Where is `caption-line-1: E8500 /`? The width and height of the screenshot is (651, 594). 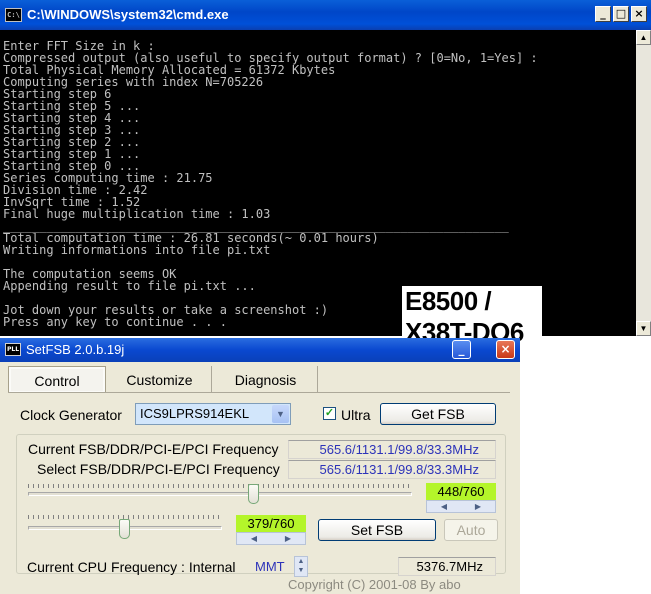
caption-line-1: E8500 / is located at coordinates (448, 301).